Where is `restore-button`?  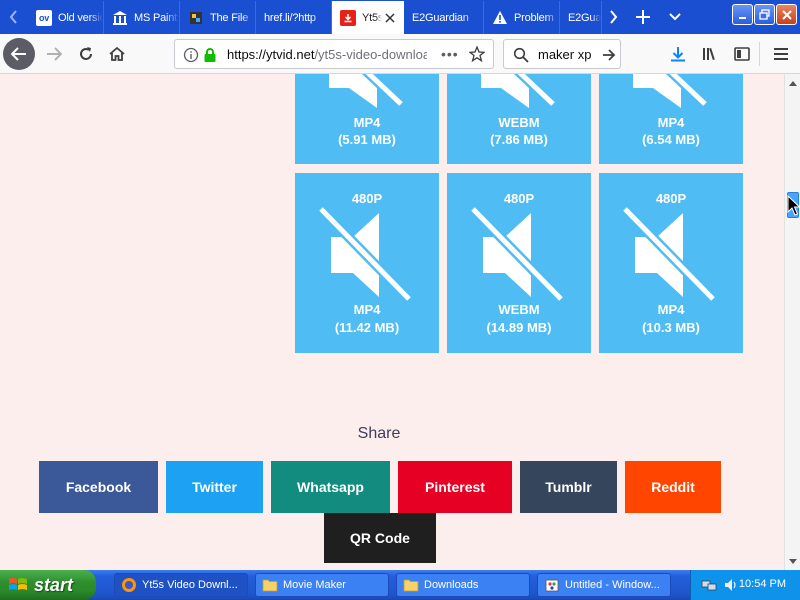 restore-button is located at coordinates (764, 14).